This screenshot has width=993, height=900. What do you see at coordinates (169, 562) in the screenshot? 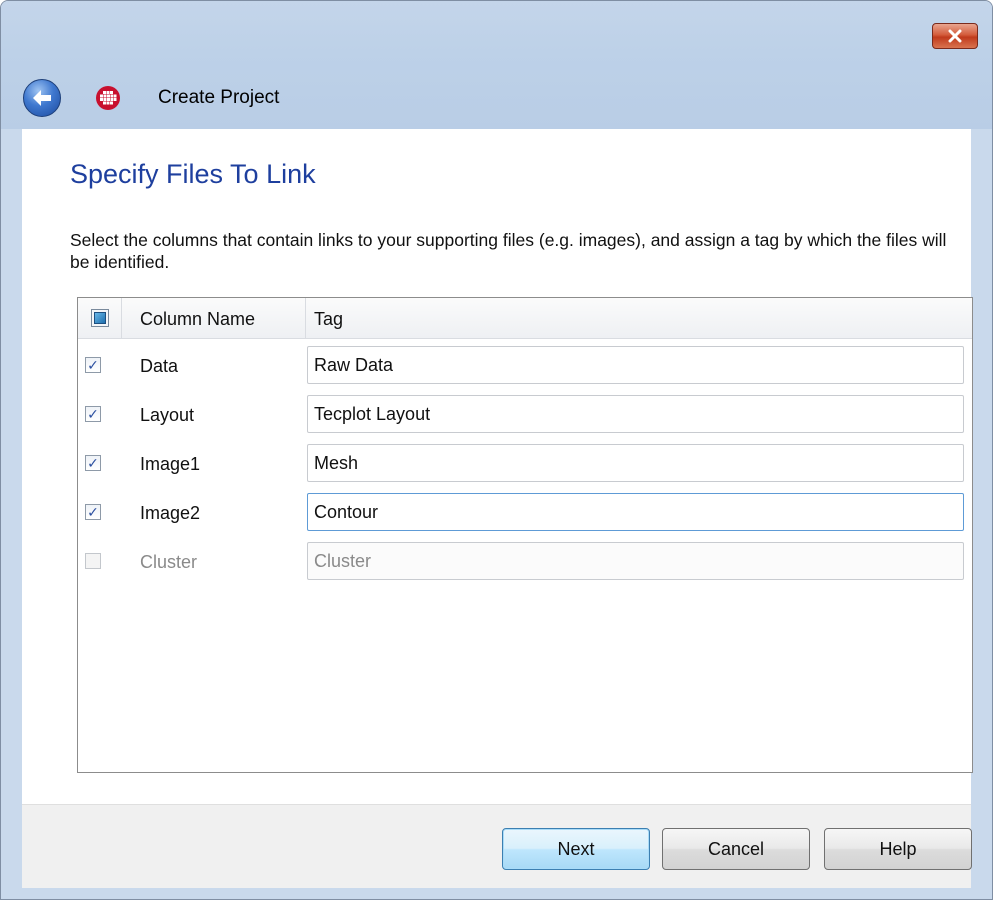
I see `column-name: Cluster` at bounding box center [169, 562].